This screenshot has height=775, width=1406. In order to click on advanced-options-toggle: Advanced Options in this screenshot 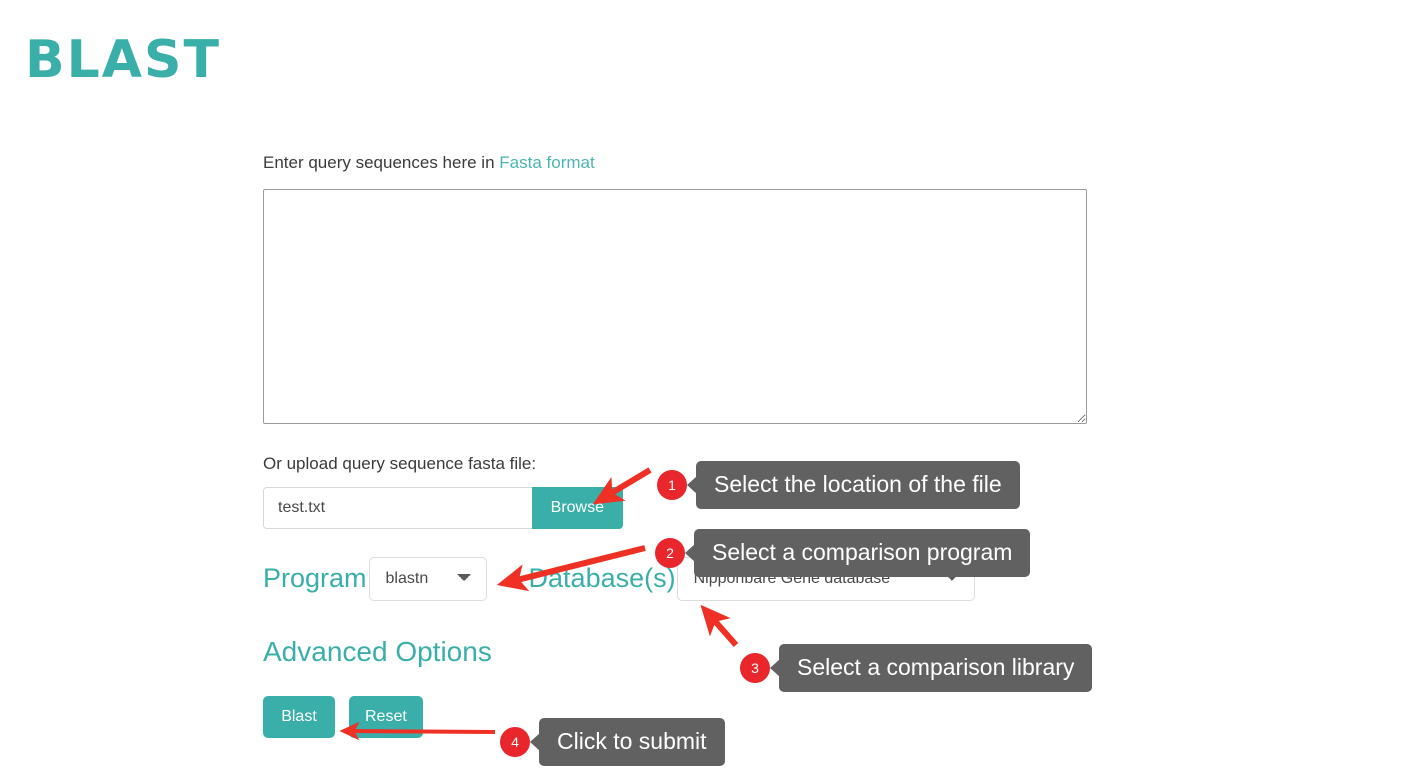, I will do `click(377, 652)`.